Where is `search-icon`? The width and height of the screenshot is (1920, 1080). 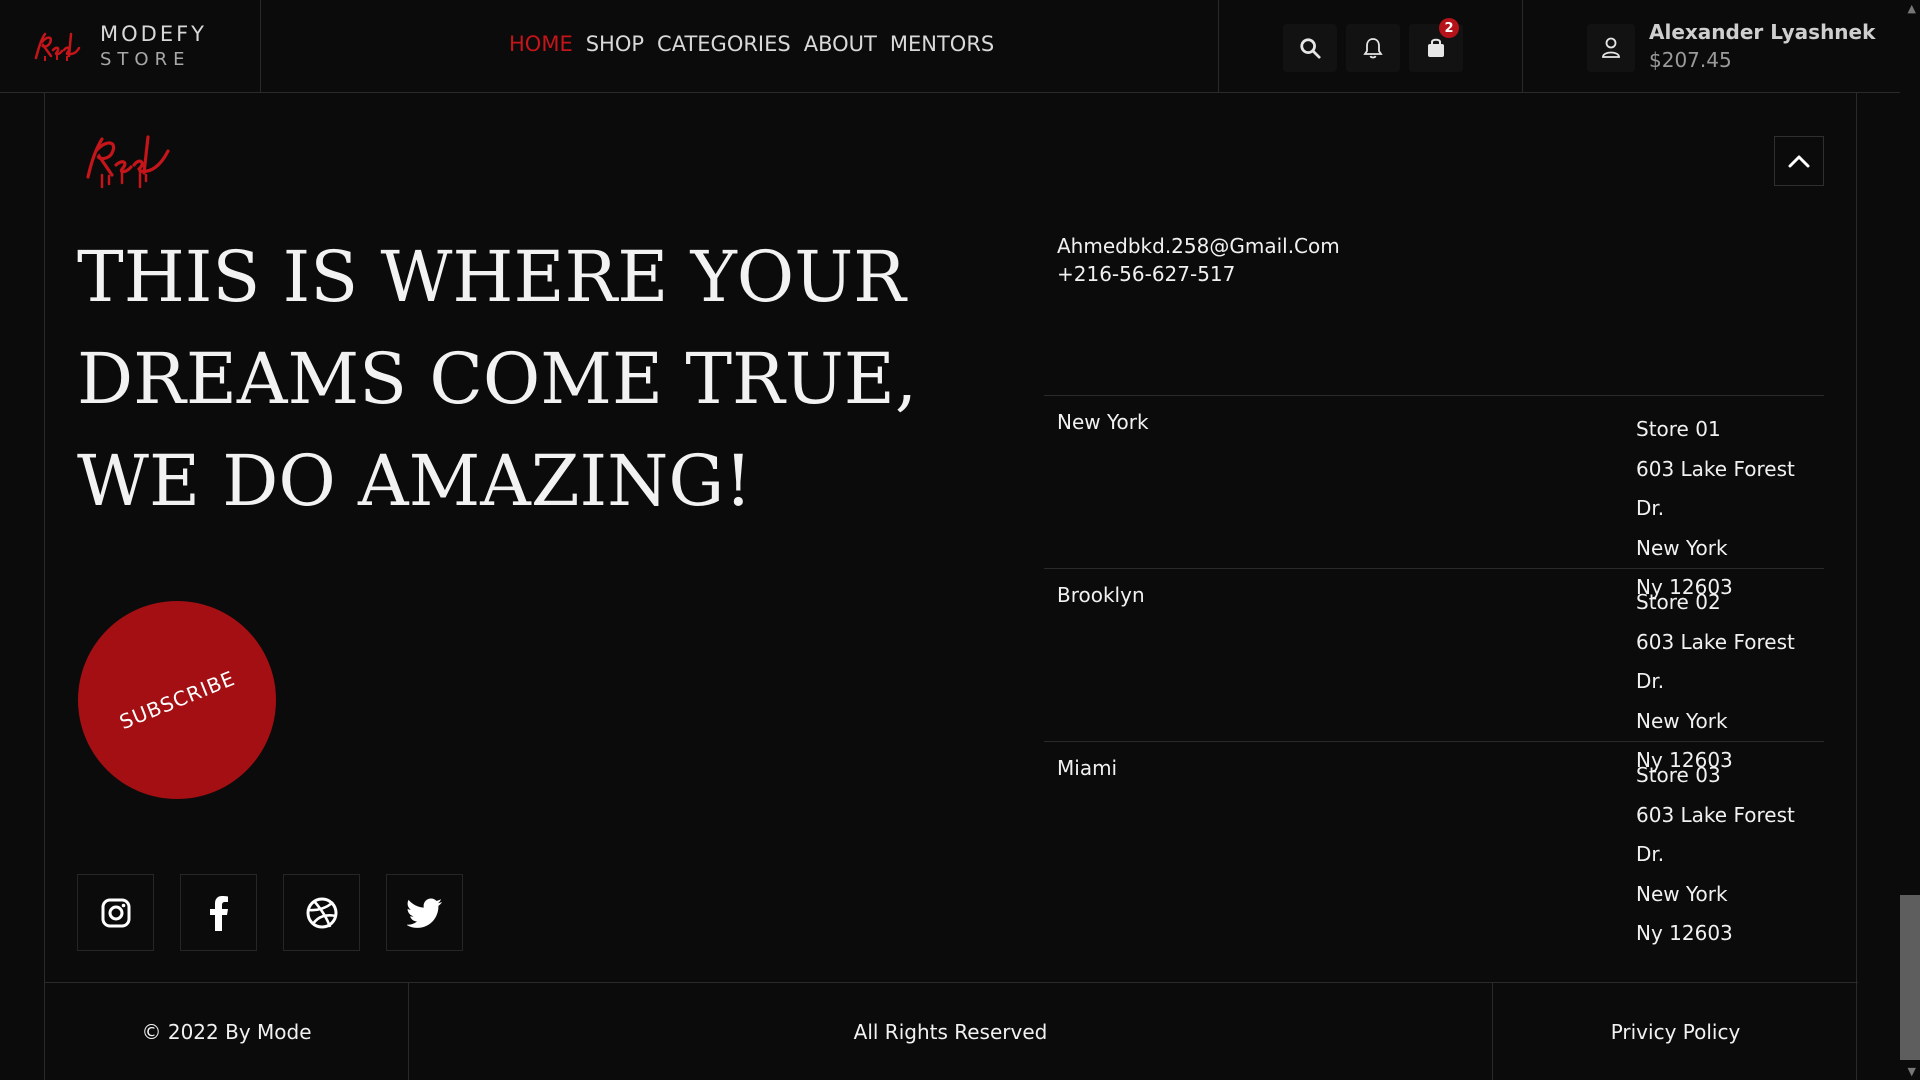 search-icon is located at coordinates (1310, 48).